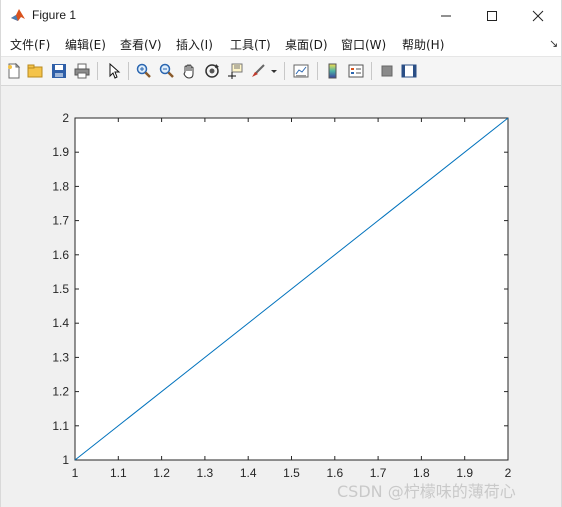 This screenshot has width=562, height=507. I want to click on x-tick-label: 1.5, so click(291, 473).